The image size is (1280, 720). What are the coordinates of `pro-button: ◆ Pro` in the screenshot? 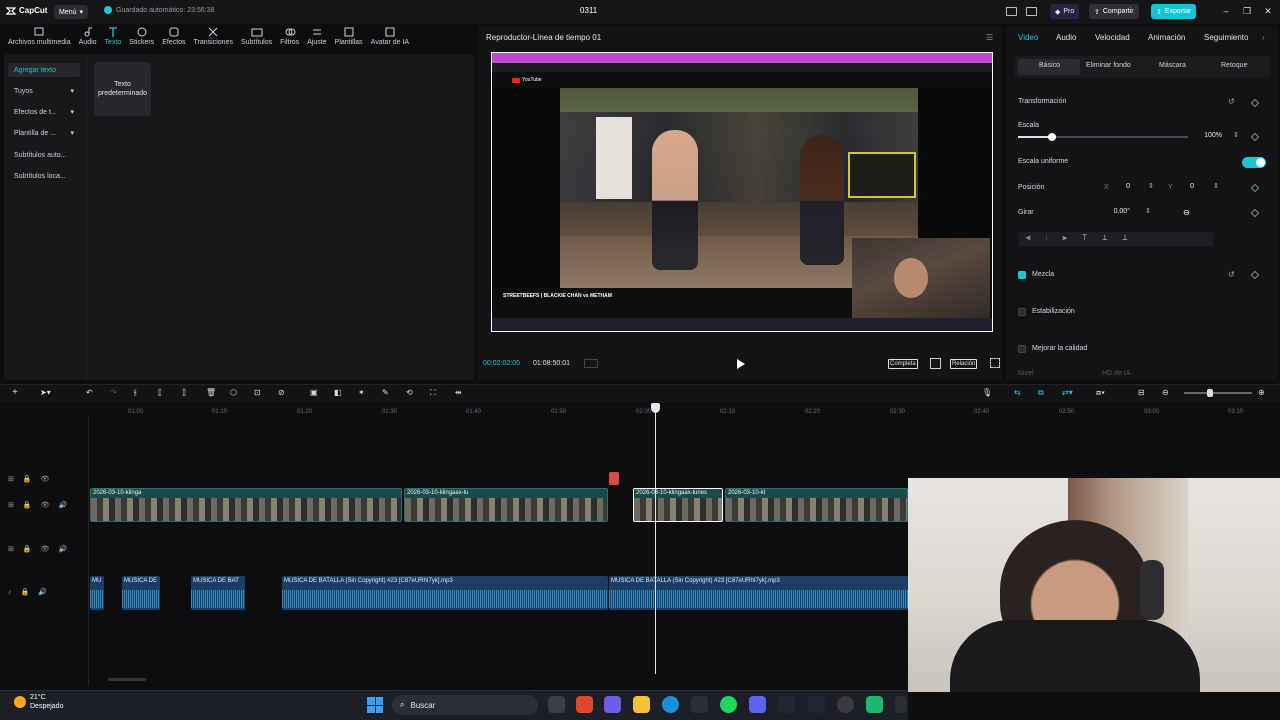 It's located at (1065, 11).